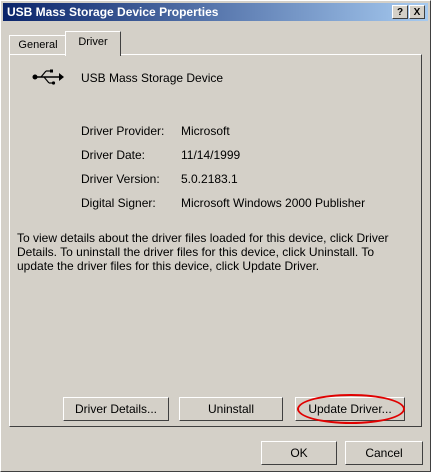  I want to click on tab-general: General, so click(38, 45).